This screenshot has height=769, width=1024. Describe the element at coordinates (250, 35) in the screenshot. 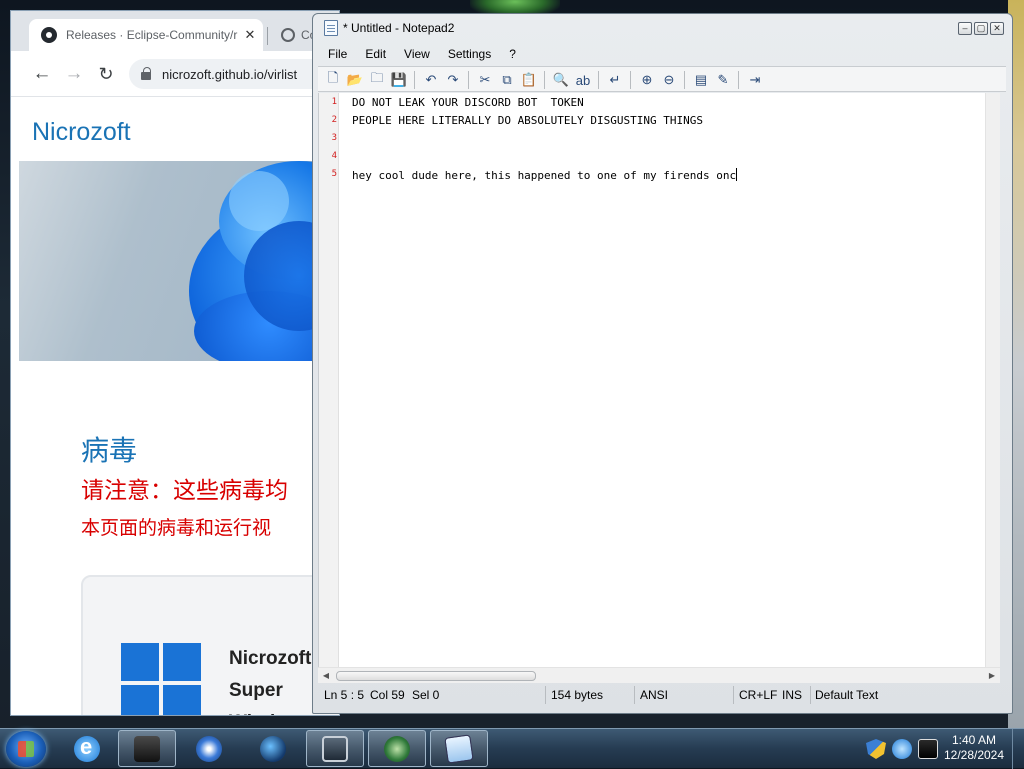

I see `close-tab-icon: ✕` at that location.